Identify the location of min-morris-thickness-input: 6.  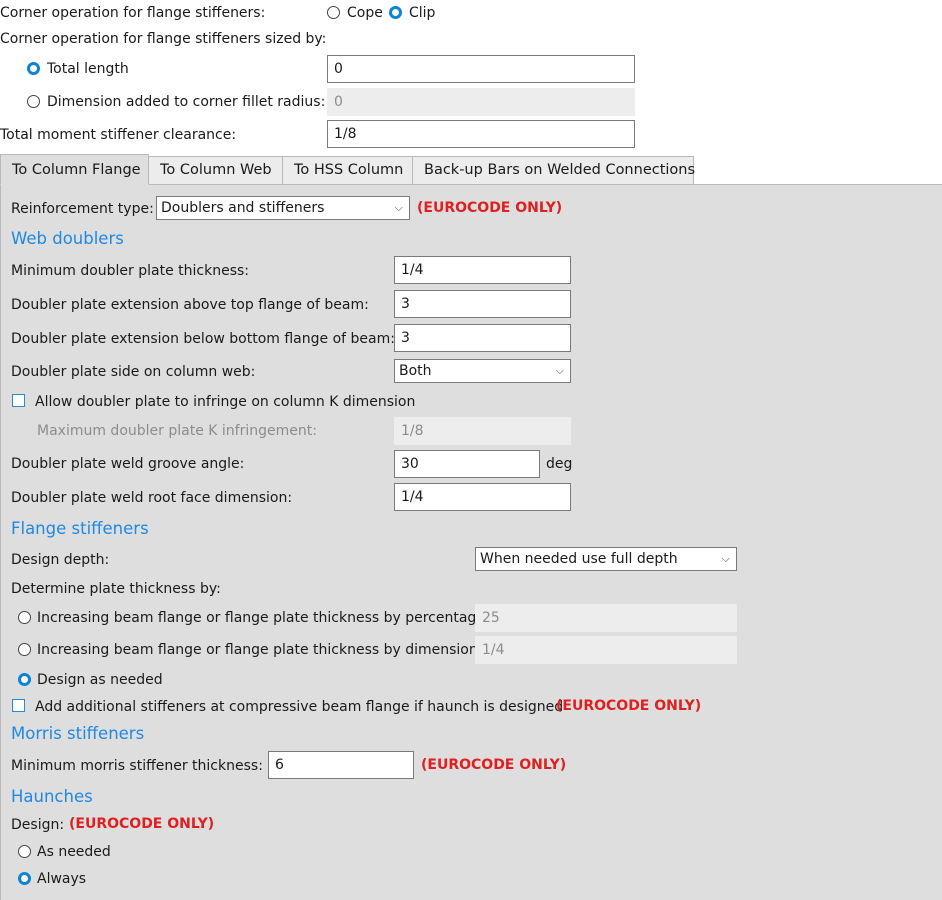
(341, 765).